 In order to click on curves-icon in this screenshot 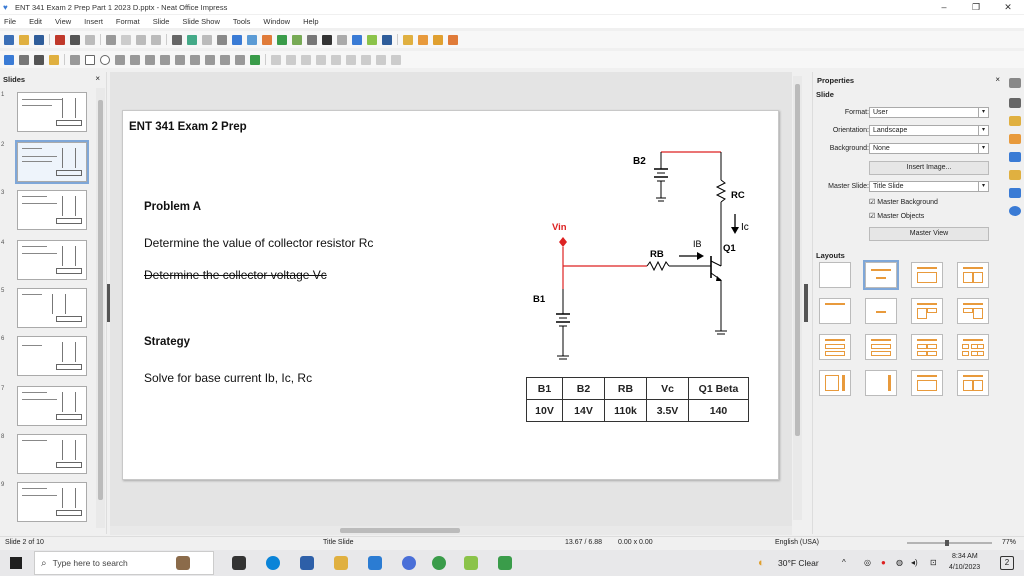, I will do `click(135, 59)`.